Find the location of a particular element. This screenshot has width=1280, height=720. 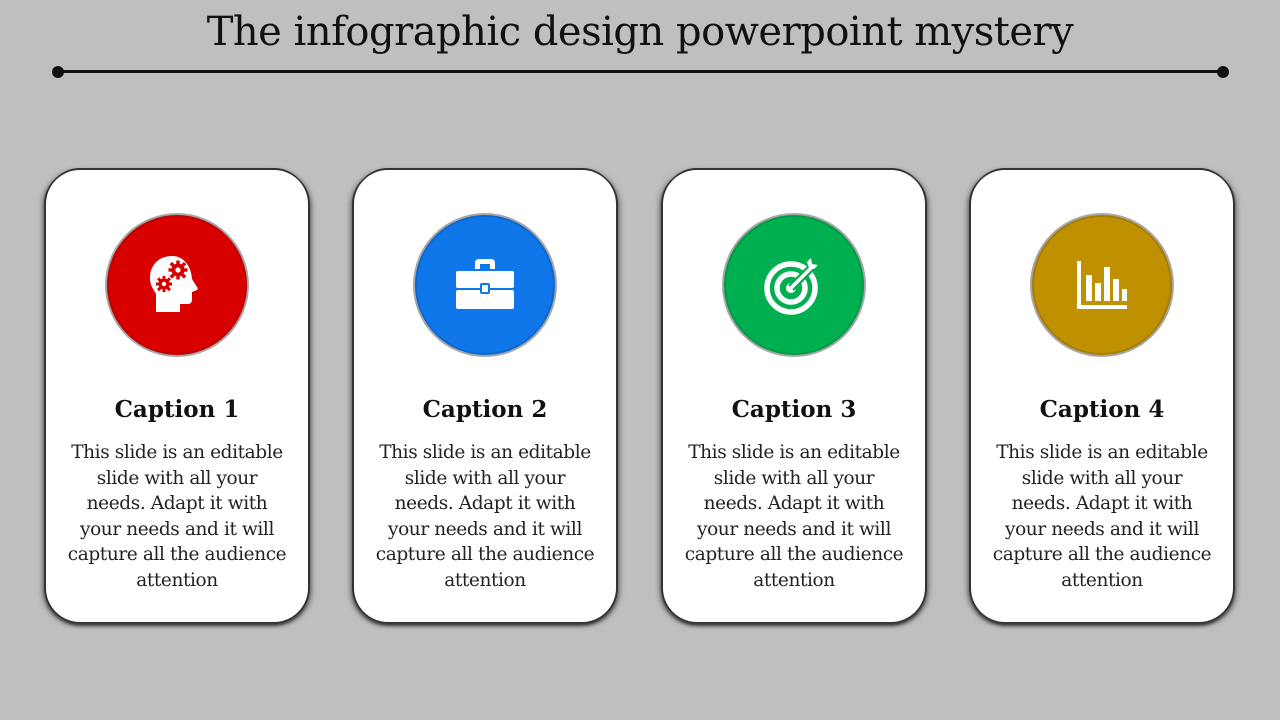

briefcase-icon is located at coordinates (485, 284).